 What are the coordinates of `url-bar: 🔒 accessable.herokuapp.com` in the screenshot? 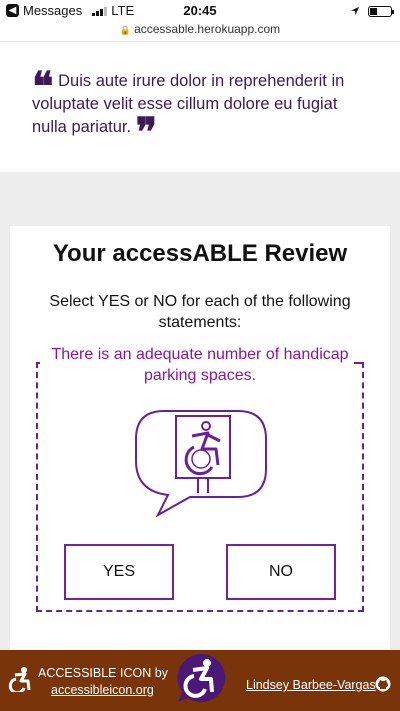 It's located at (200, 32).